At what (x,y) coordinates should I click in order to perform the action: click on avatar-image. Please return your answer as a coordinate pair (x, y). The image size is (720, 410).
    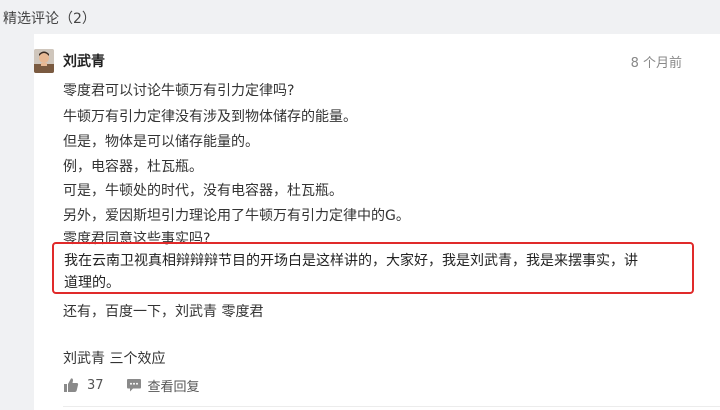
    Looking at the image, I should click on (44, 61).